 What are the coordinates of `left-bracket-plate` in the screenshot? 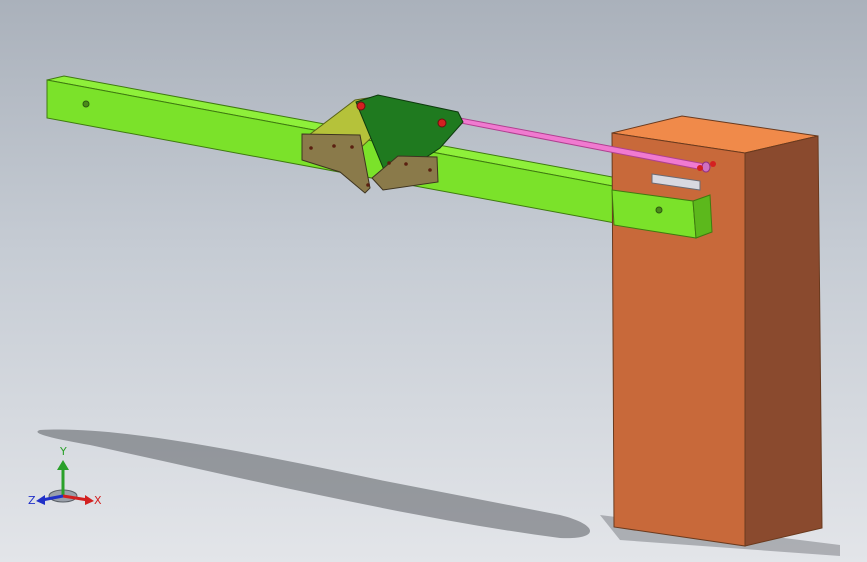 It's located at (336, 163).